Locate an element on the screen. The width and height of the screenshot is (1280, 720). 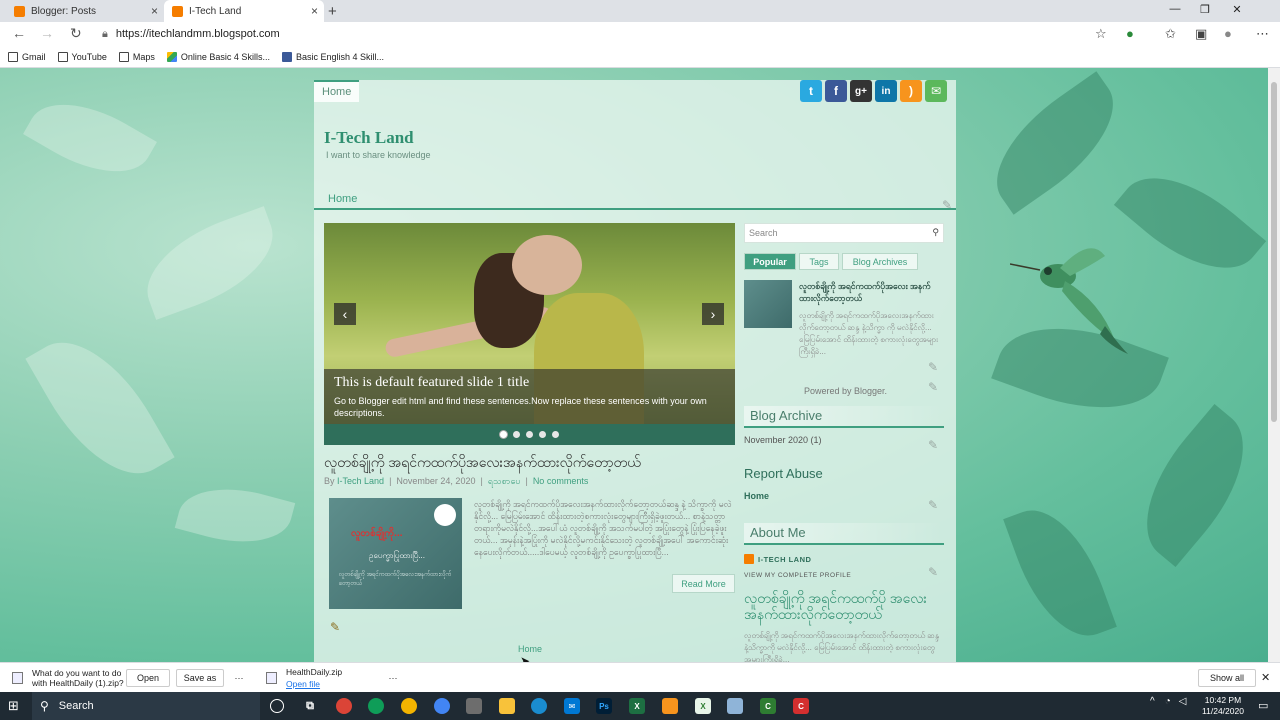
page-scrollbar is located at coordinates (1274, 365).